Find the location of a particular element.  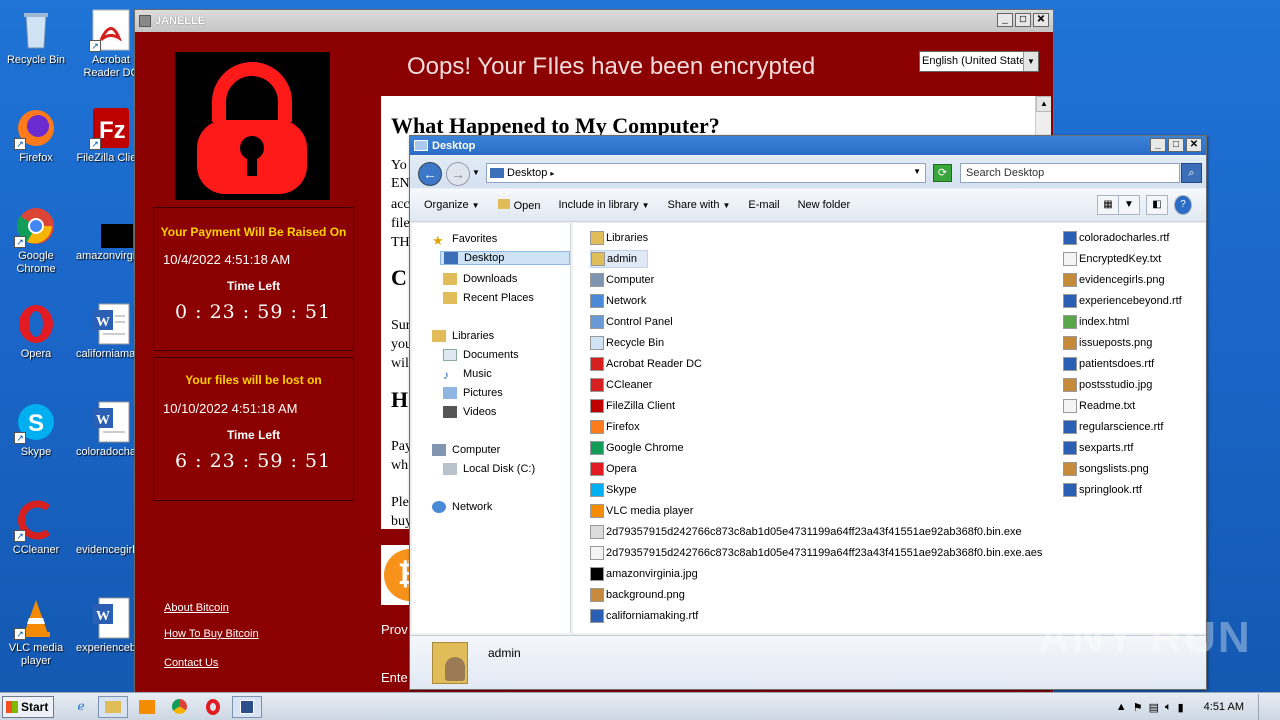

open-button: Open is located at coordinates (518, 205).